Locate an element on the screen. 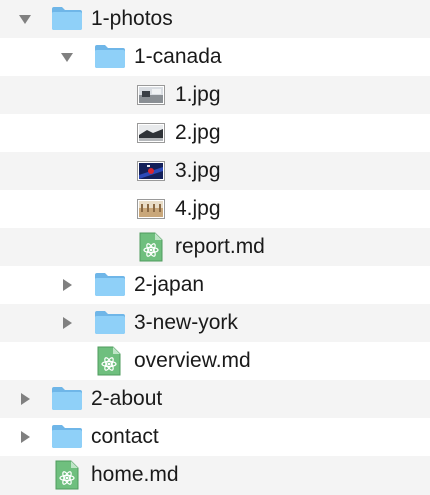 The width and height of the screenshot is (430, 495). tree-row-1-jpg: 1.jpg is located at coordinates (215, 95).